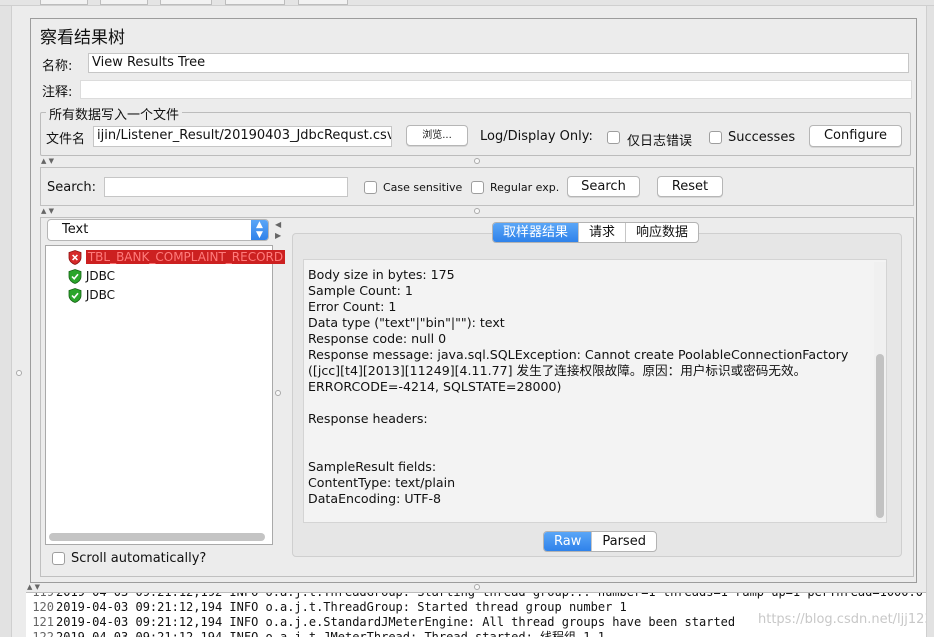  Describe the element at coordinates (842, 619) in the screenshot. I see `watermark: https://blog.csdn.net/ljj123_` at that location.